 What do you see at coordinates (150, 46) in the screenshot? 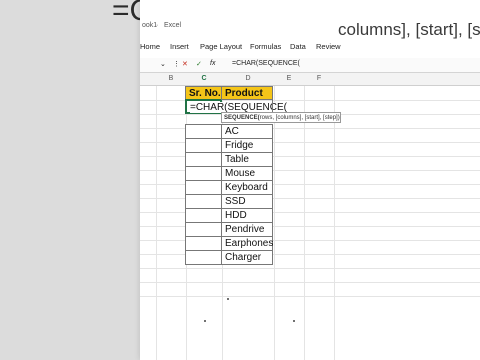
I see `tab-home: Home` at bounding box center [150, 46].